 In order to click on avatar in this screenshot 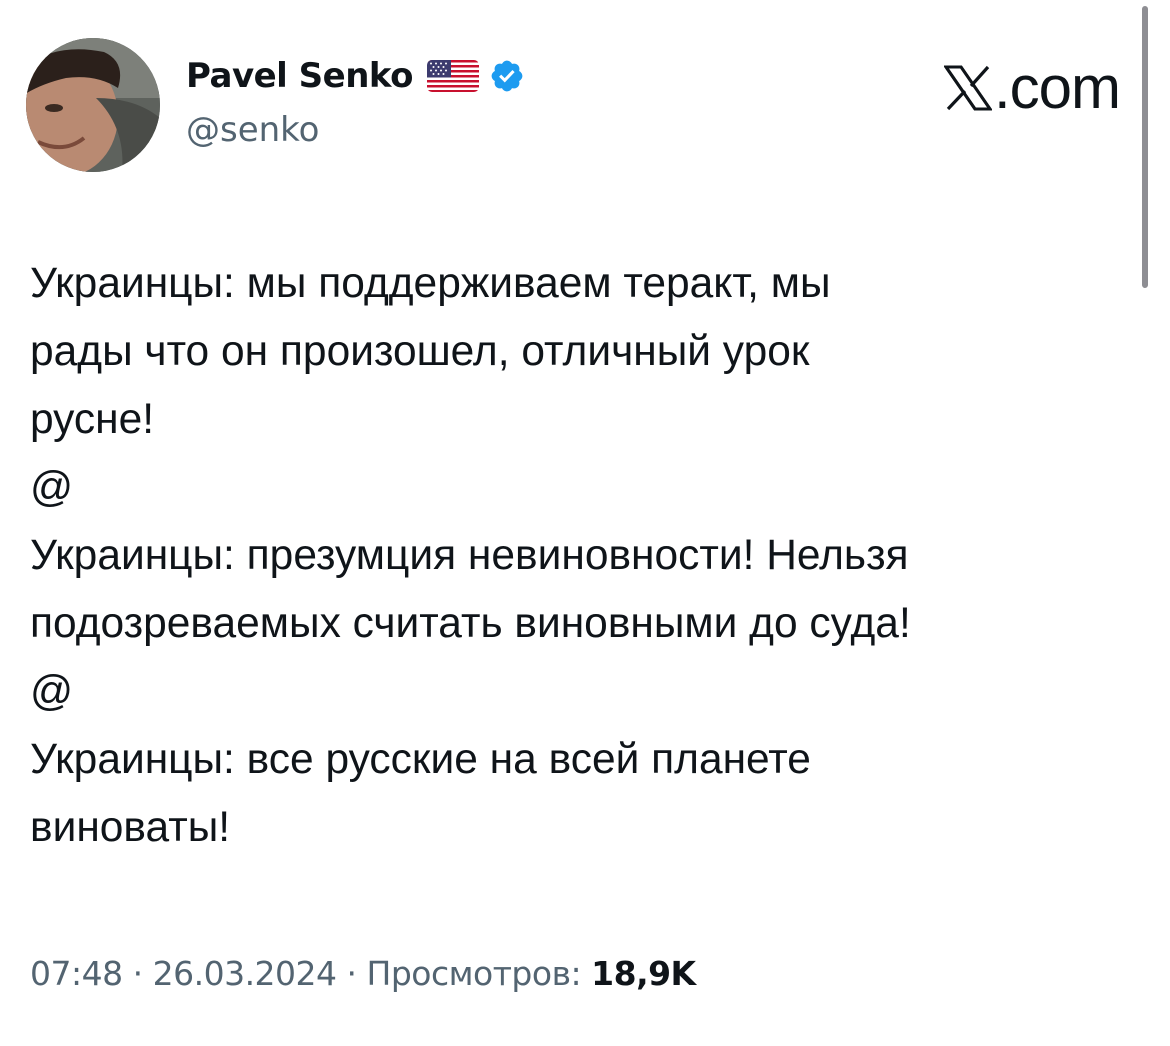, I will do `click(93, 105)`.